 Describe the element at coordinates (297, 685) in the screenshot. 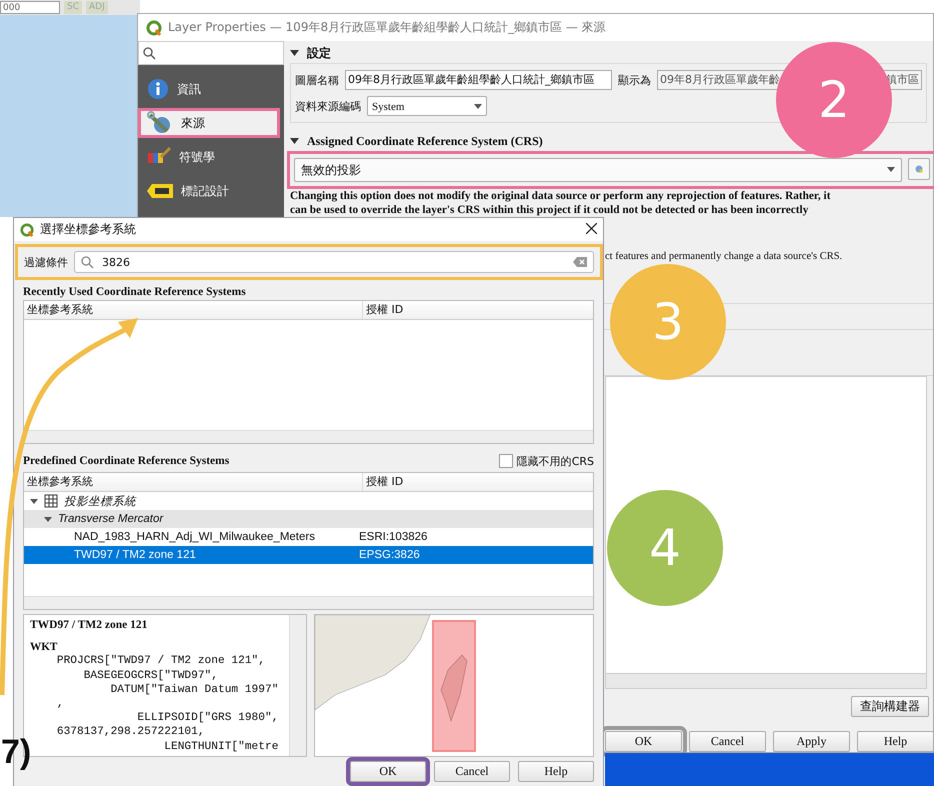

I see `vertical-scrollbar` at that location.